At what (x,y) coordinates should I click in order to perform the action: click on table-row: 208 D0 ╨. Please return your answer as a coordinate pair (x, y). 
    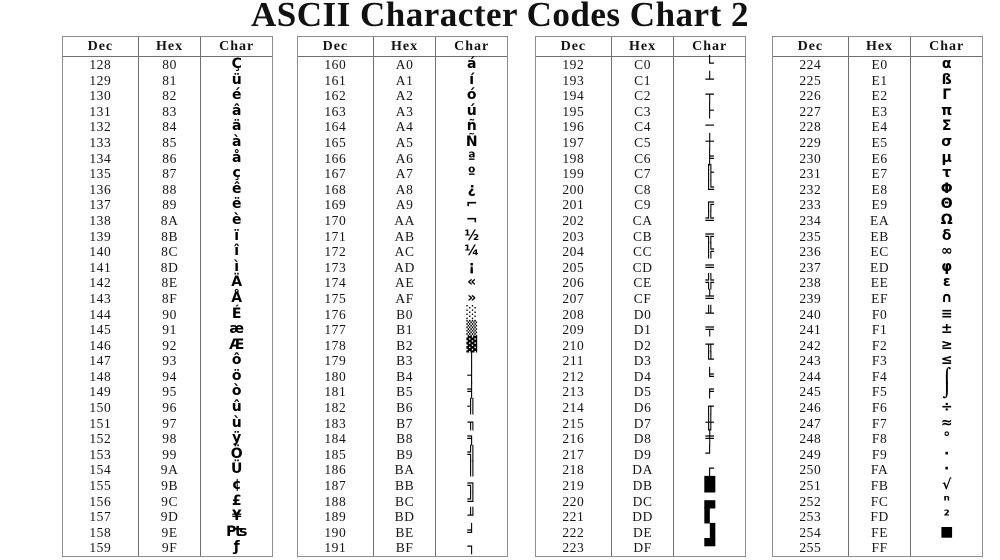
    Looking at the image, I should click on (640, 314).